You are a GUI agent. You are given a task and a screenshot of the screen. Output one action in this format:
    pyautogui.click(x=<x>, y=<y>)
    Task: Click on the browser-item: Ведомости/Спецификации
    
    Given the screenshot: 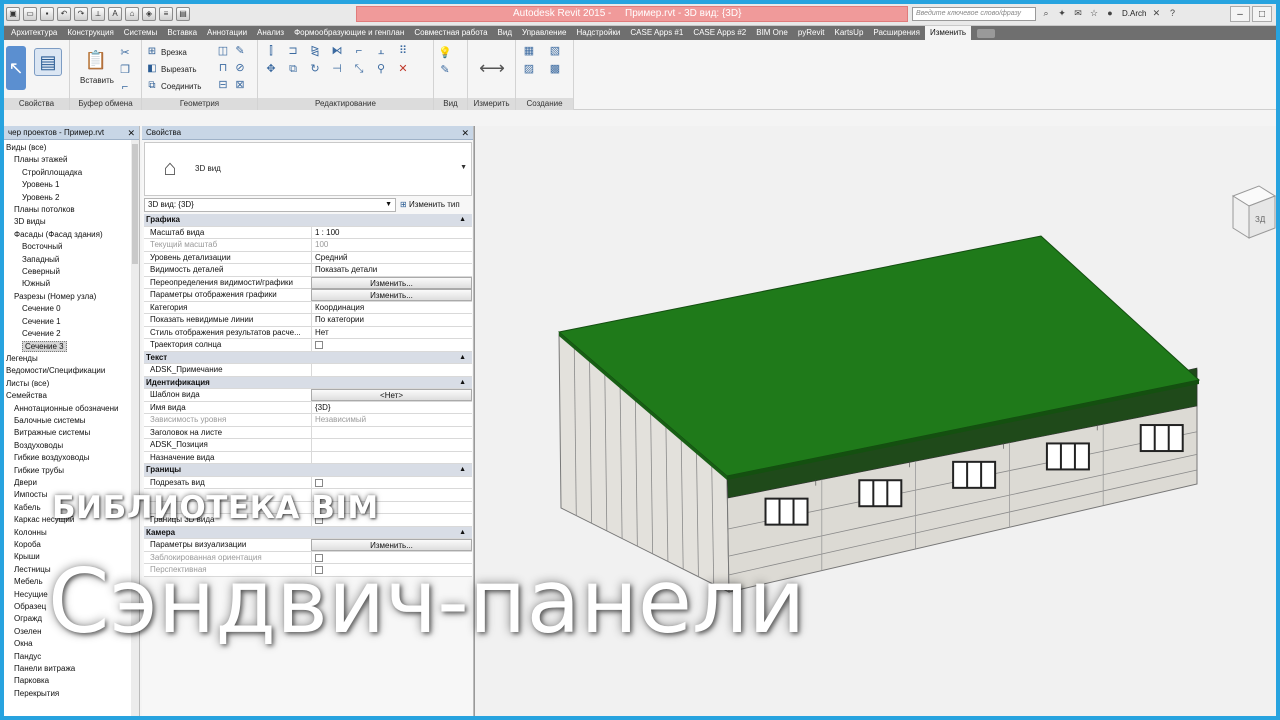 What is the action you would take?
    pyautogui.click(x=71, y=371)
    